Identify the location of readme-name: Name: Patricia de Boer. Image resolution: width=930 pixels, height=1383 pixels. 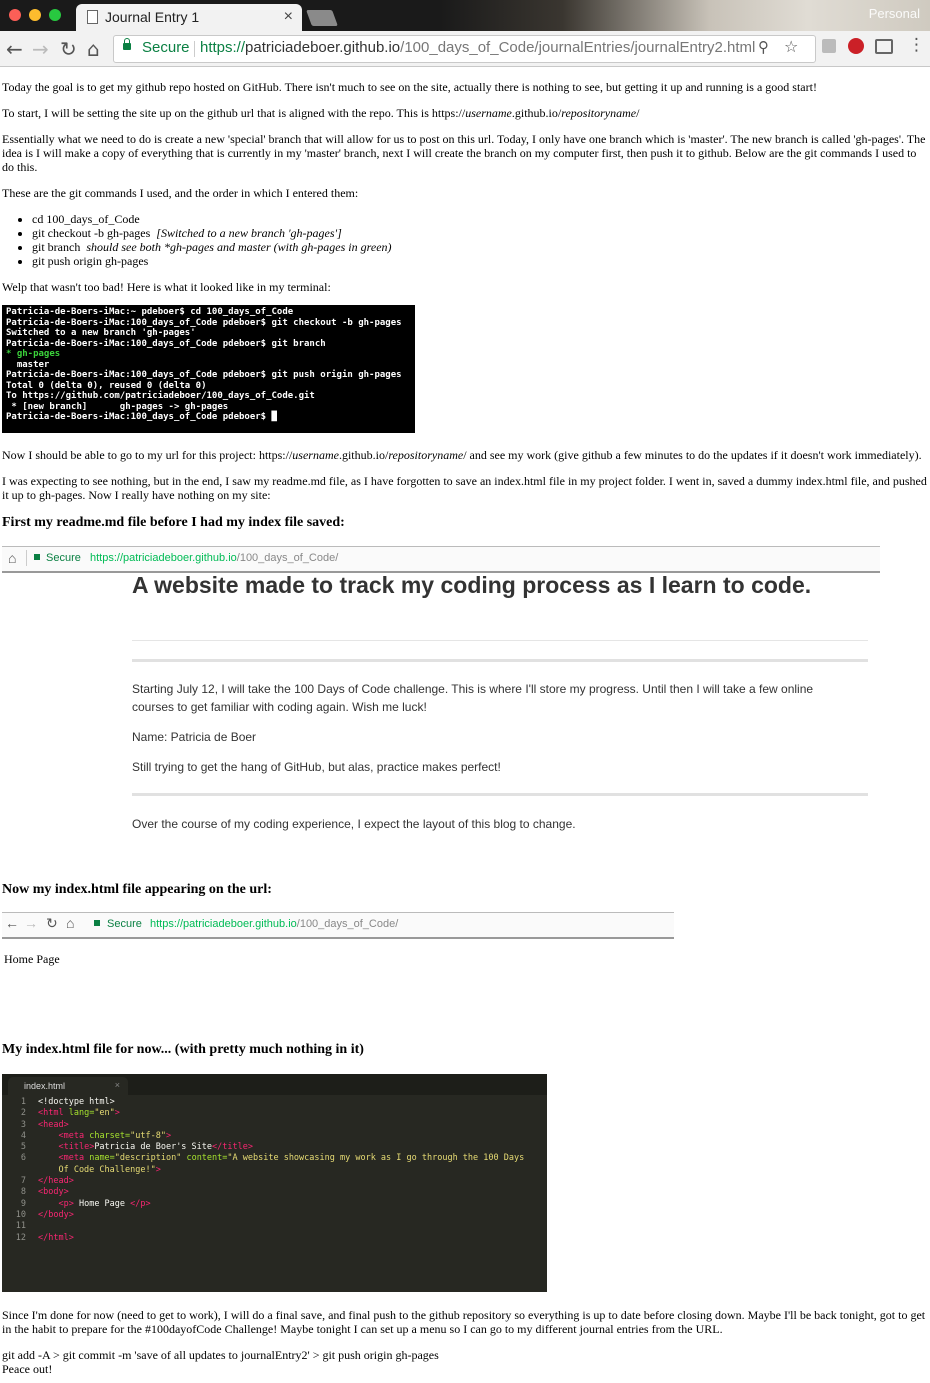
(194, 737).